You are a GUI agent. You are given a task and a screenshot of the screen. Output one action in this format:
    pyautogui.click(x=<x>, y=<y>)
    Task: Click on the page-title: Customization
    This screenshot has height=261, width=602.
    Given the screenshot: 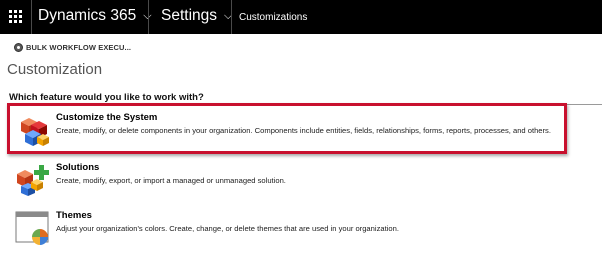 What is the action you would take?
    pyautogui.click(x=55, y=69)
    